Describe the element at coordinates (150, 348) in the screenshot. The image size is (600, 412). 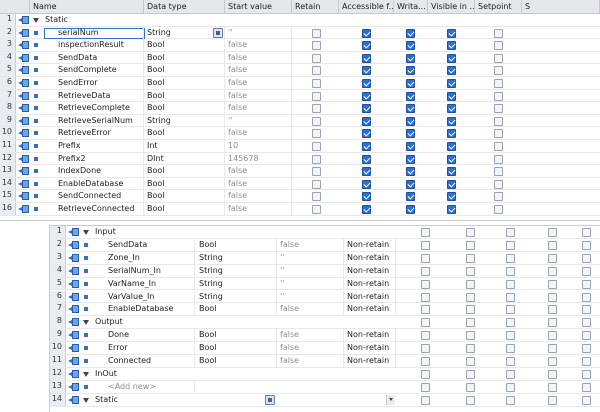
I see `variable-name: Error` at that location.